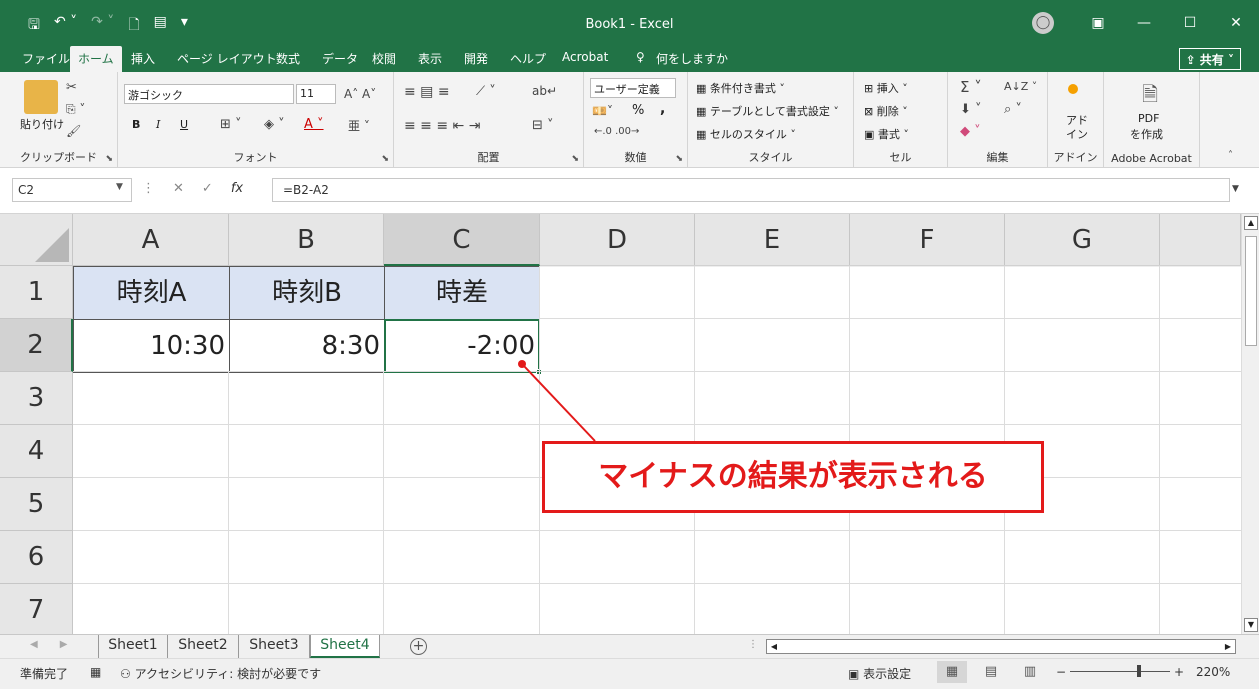 This screenshot has width=1259, height=689. What do you see at coordinates (119, 187) in the screenshot?
I see `chevron-down-icon: ▼` at bounding box center [119, 187].